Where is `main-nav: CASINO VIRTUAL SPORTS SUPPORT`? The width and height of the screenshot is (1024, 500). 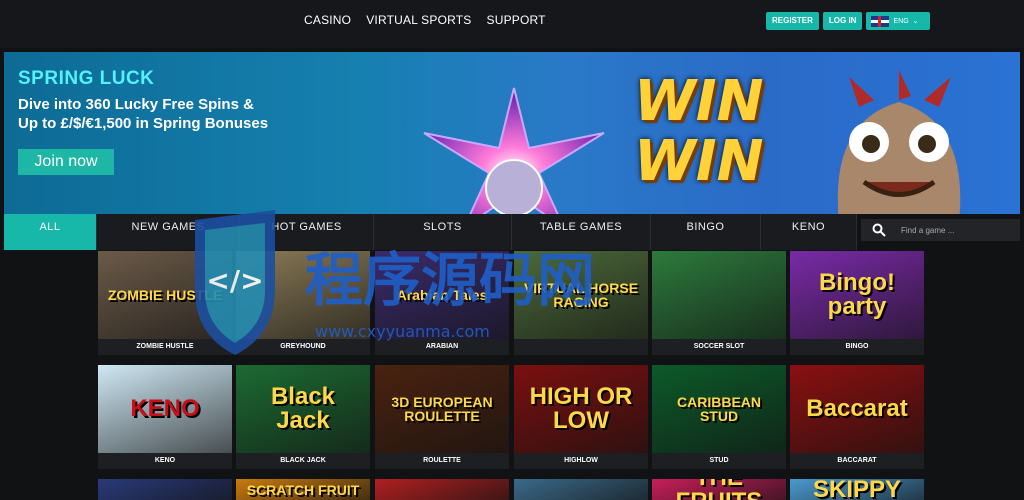
main-nav: CASINO VIRTUAL SPORTS SUPPORT is located at coordinates (425, 20).